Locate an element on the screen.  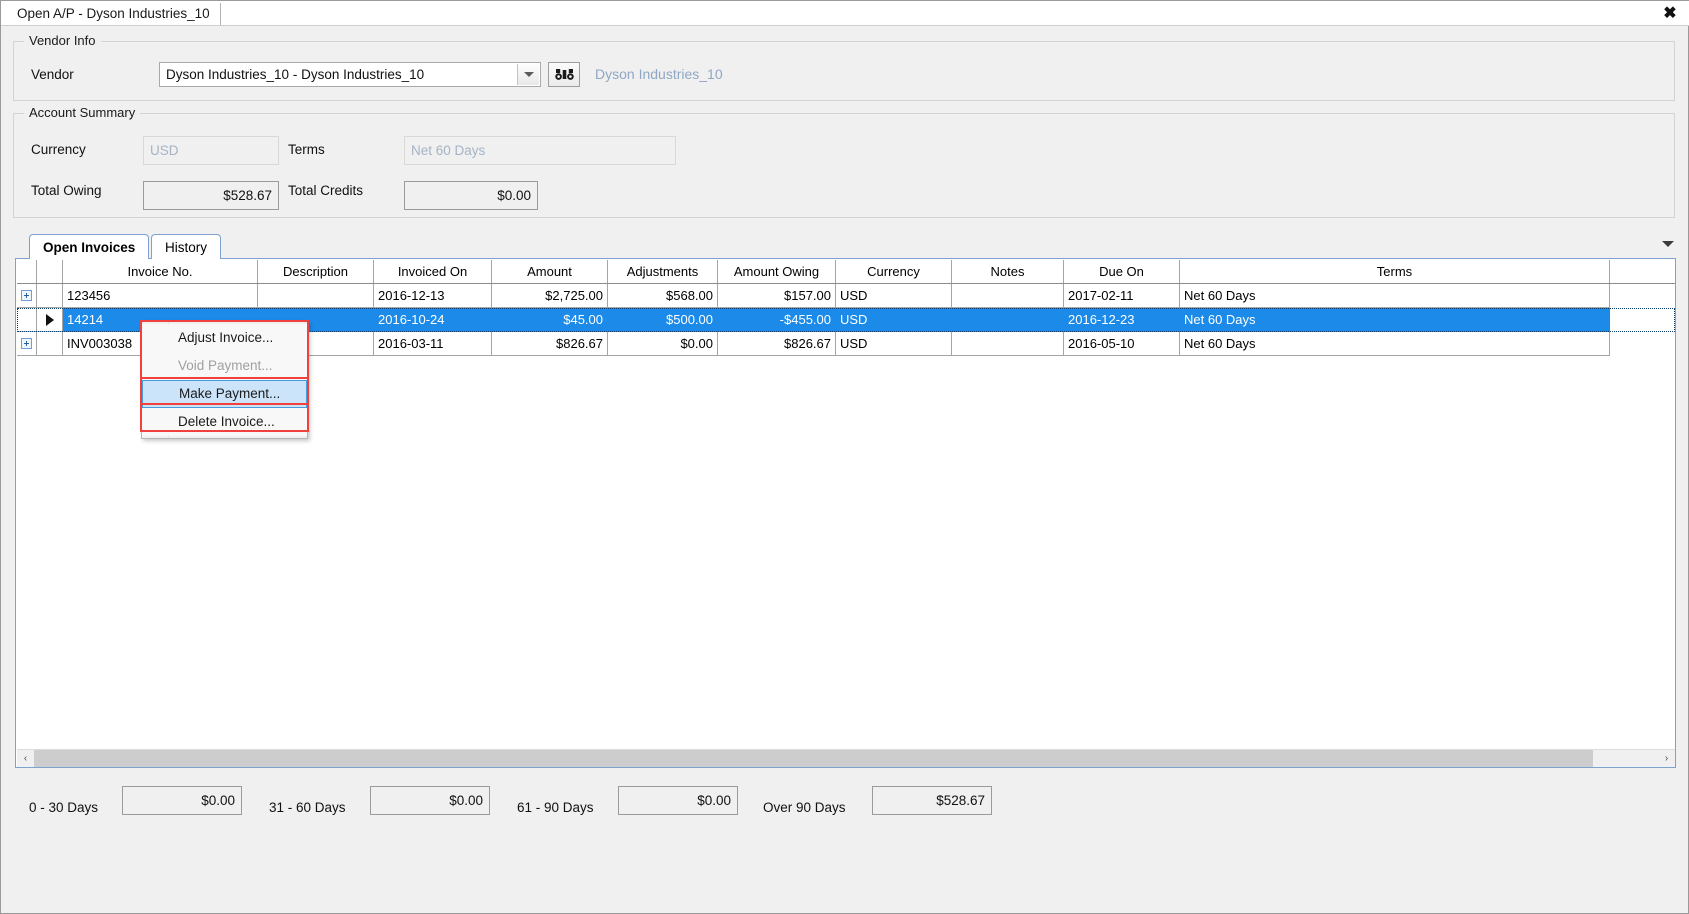
terms-value: Net 60 Days is located at coordinates (448, 150).